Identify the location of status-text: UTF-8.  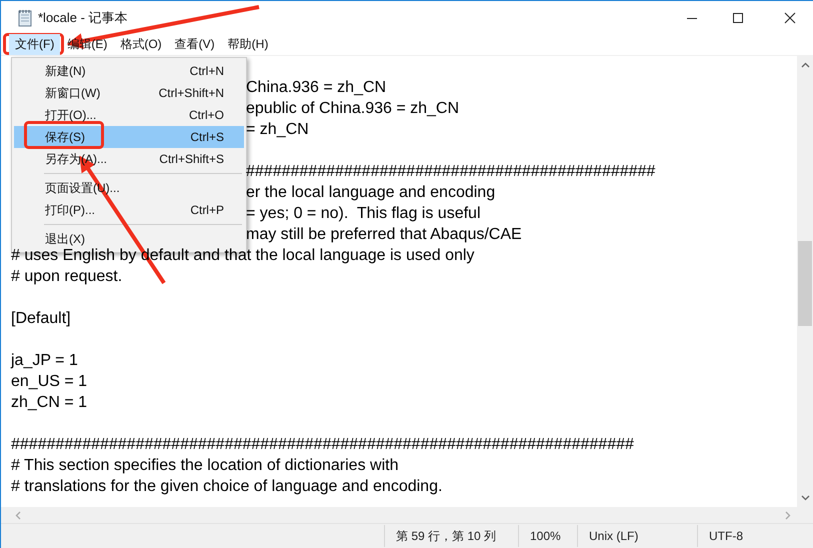
(743, 536).